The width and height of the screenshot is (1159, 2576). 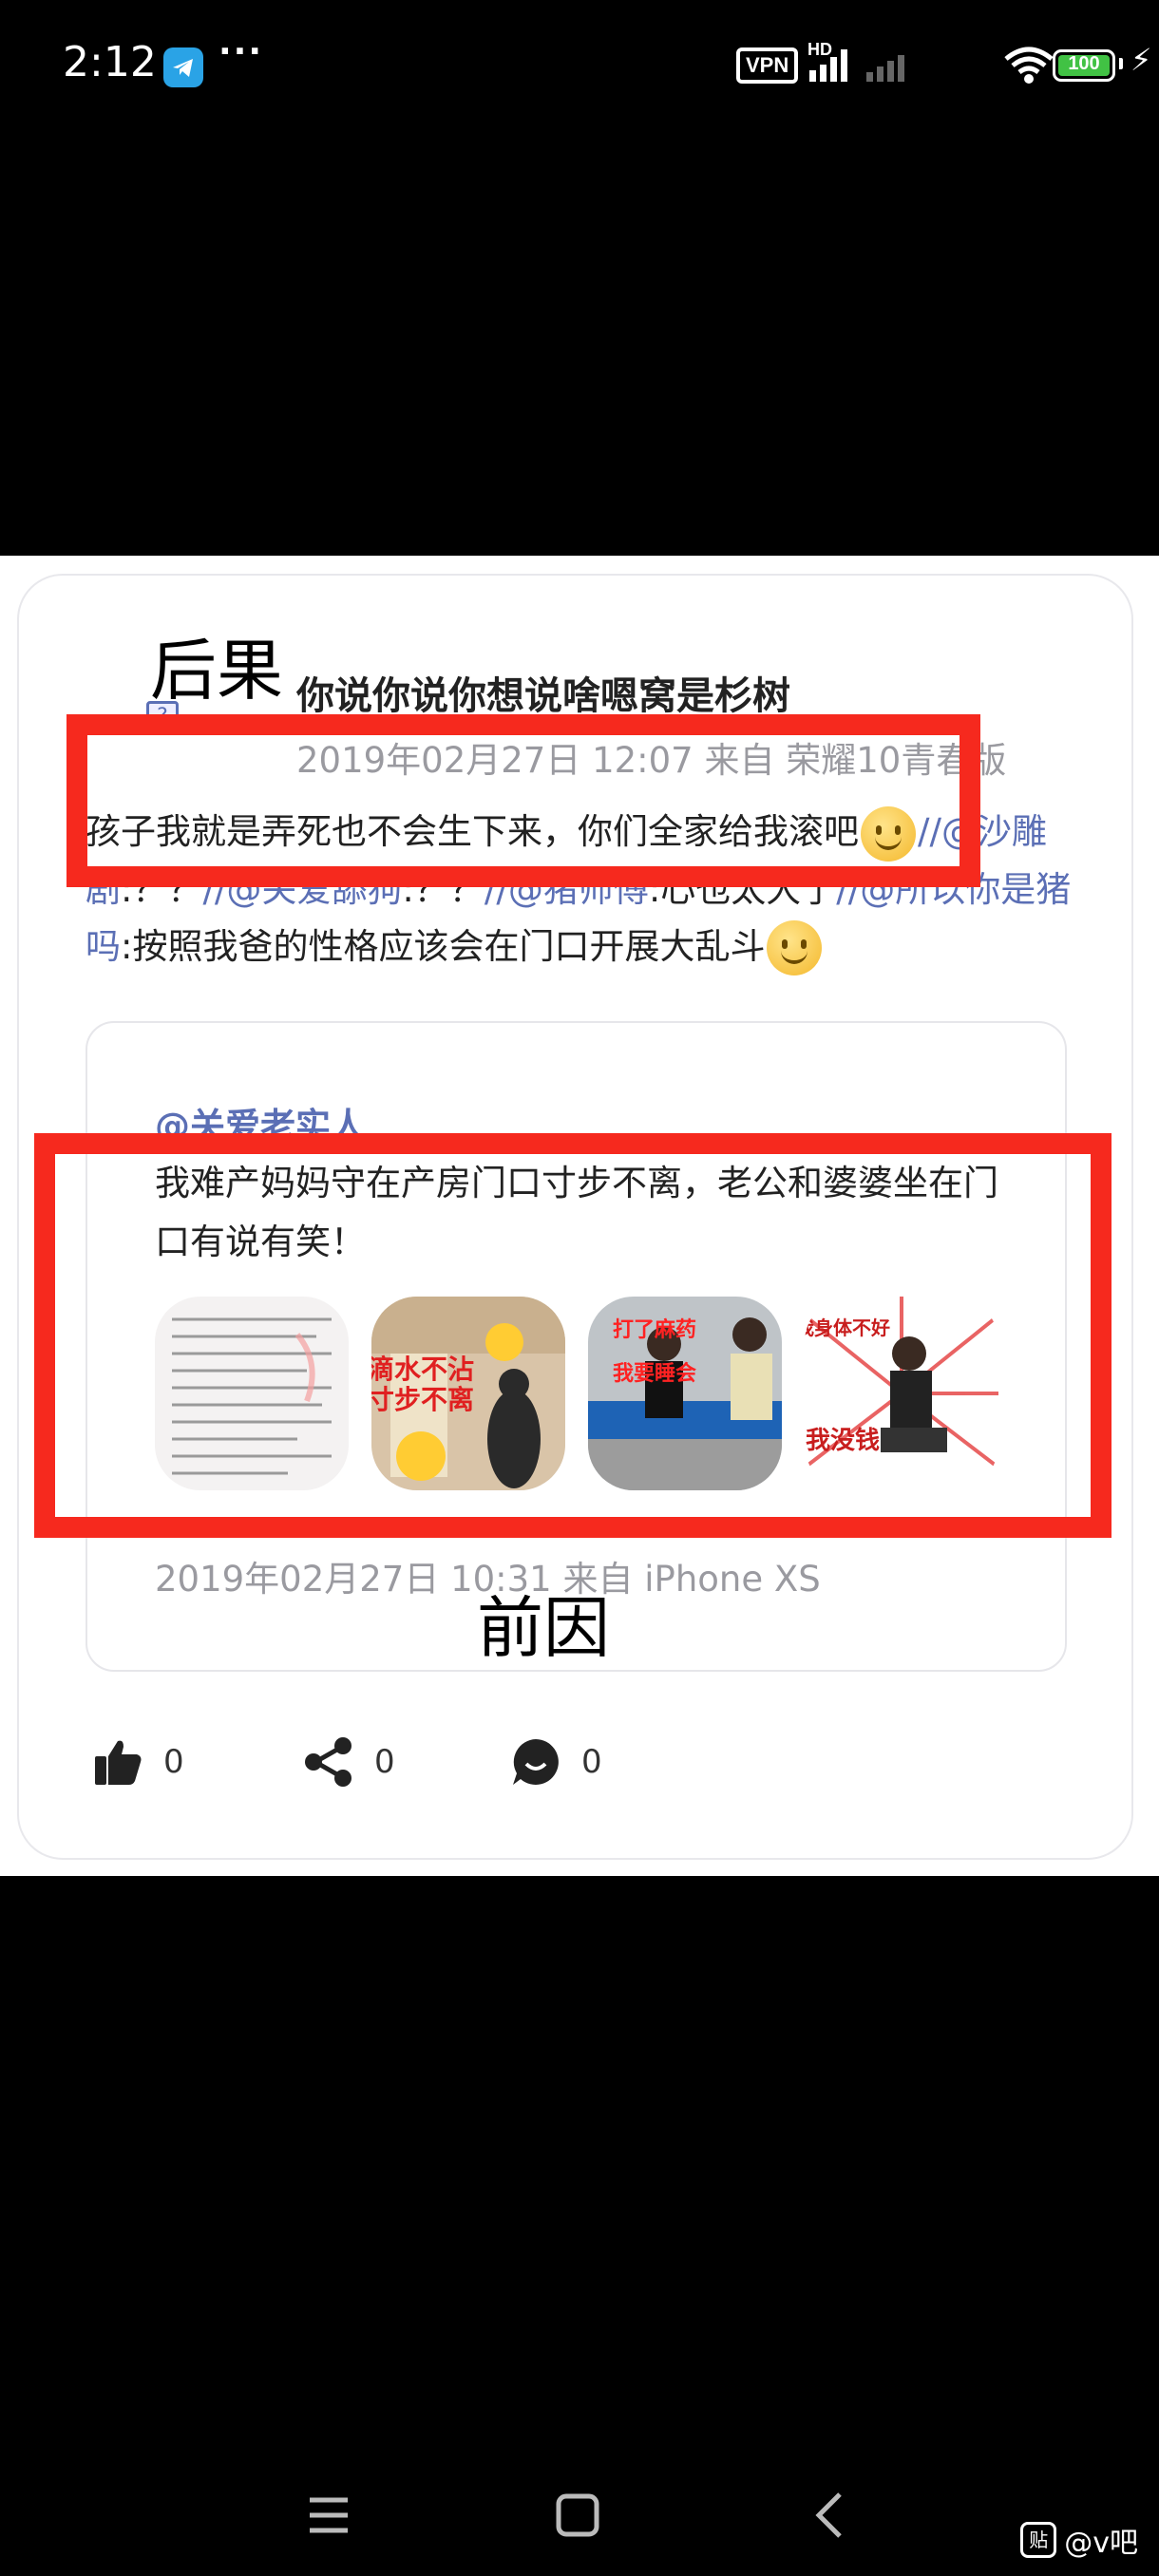 I want to click on watermark: 贴 @v吧, so click(x=1079, y=2540).